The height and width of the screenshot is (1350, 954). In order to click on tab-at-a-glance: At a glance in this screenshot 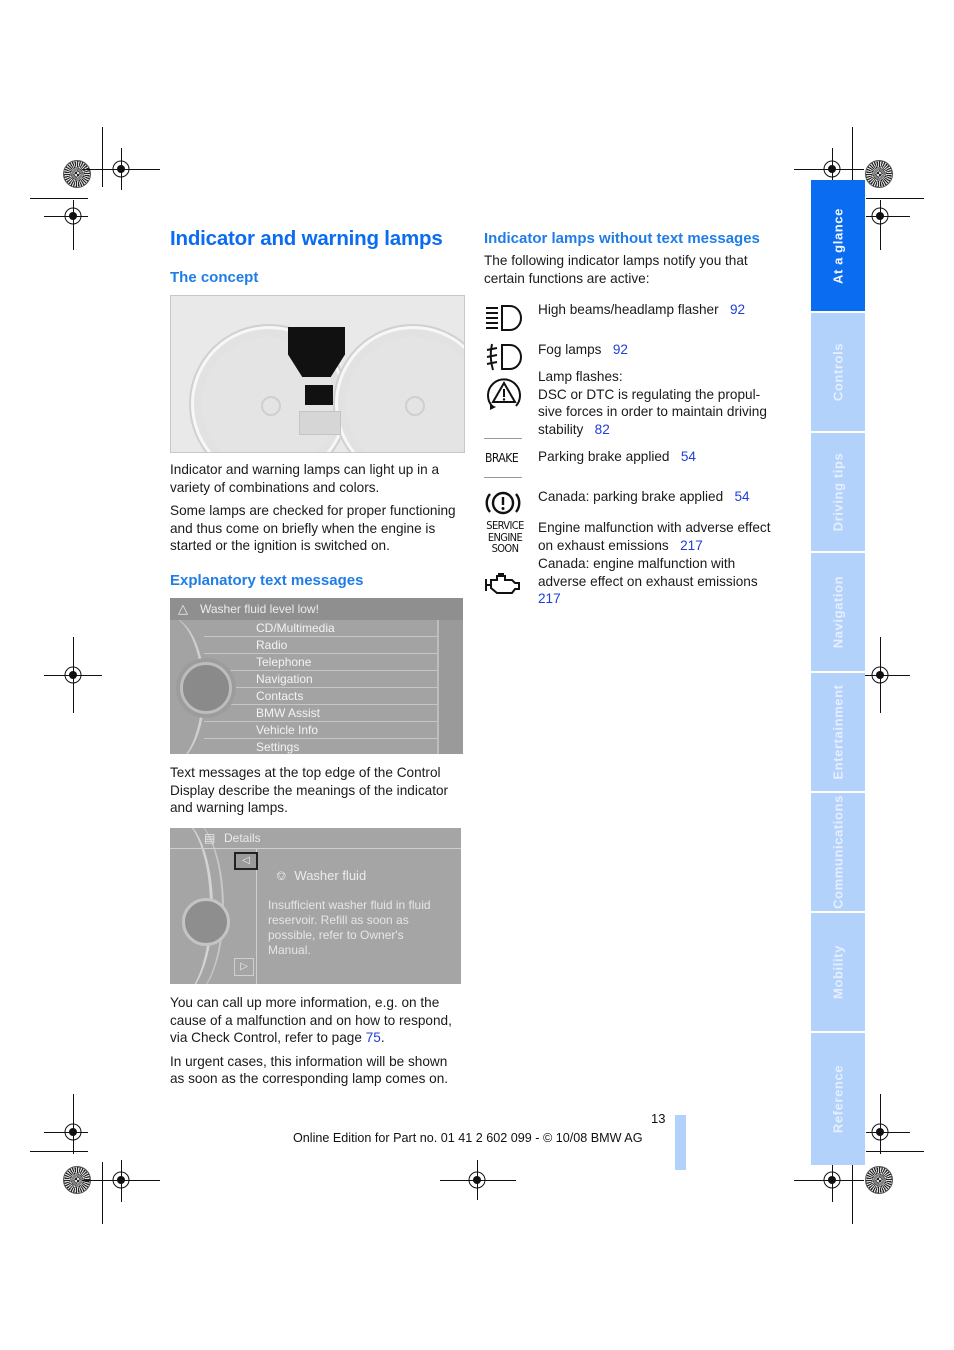, I will do `click(838, 245)`.